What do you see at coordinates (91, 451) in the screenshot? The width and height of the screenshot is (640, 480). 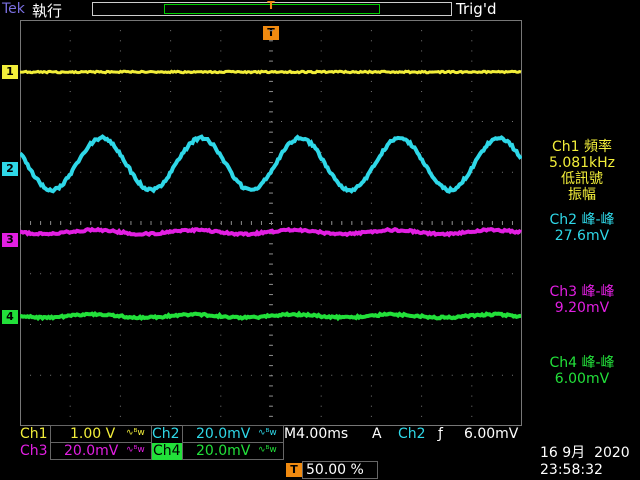 I see `ch3-scale: 20.0mV` at bounding box center [91, 451].